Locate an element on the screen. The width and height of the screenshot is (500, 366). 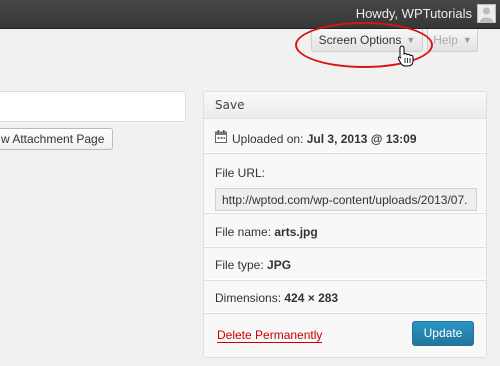
file-type-value: JPG is located at coordinates (279, 265).